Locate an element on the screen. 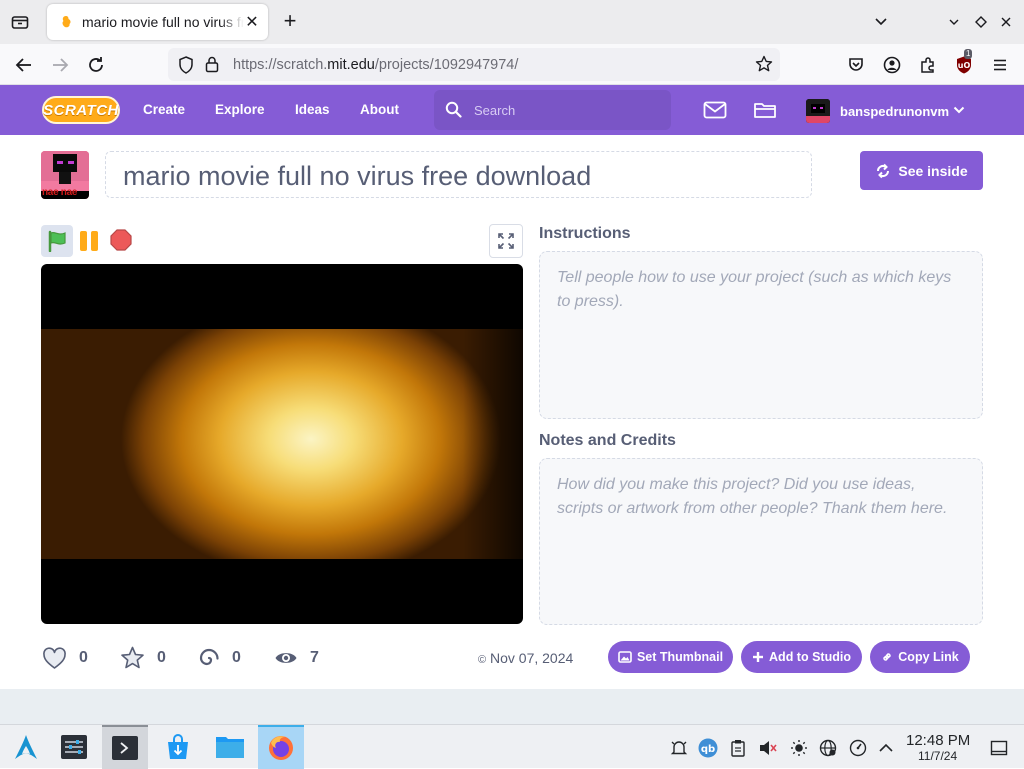 Image resolution: width=1024 pixels, height=769 pixels. views-count: 7 is located at coordinates (314, 657).